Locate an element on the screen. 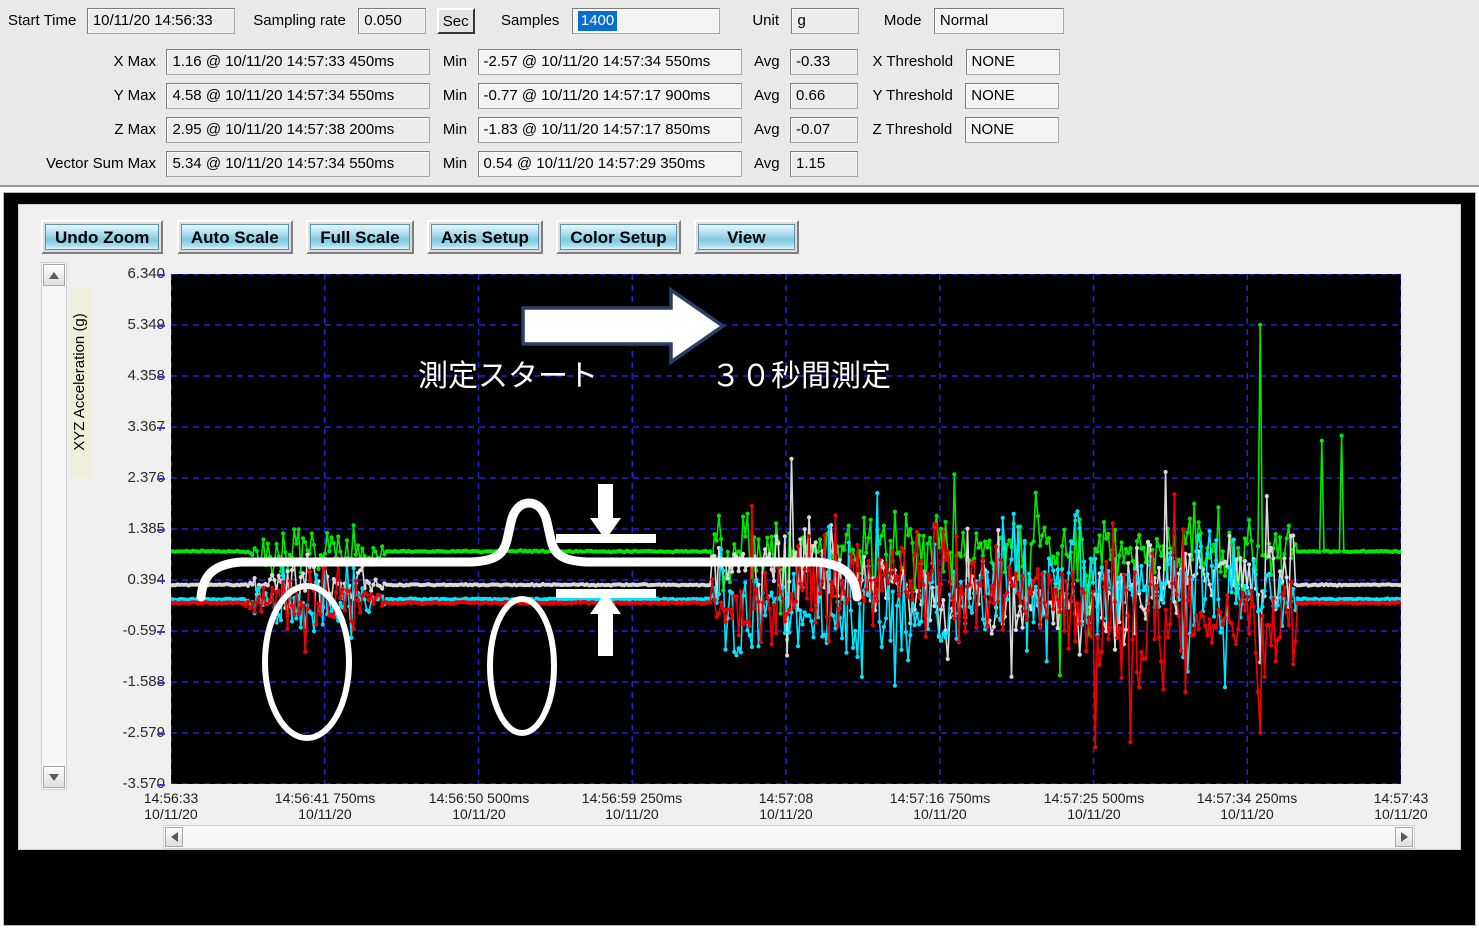 The image size is (1479, 929). z-max-field: 2.95 @ 10/11/20 14:57:38 200ms is located at coordinates (298, 130).